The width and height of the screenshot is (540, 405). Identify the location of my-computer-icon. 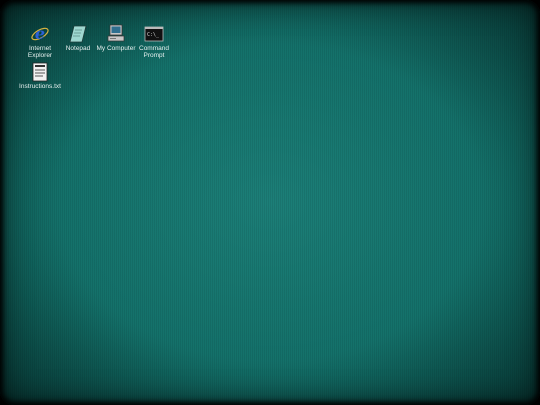
(116, 34).